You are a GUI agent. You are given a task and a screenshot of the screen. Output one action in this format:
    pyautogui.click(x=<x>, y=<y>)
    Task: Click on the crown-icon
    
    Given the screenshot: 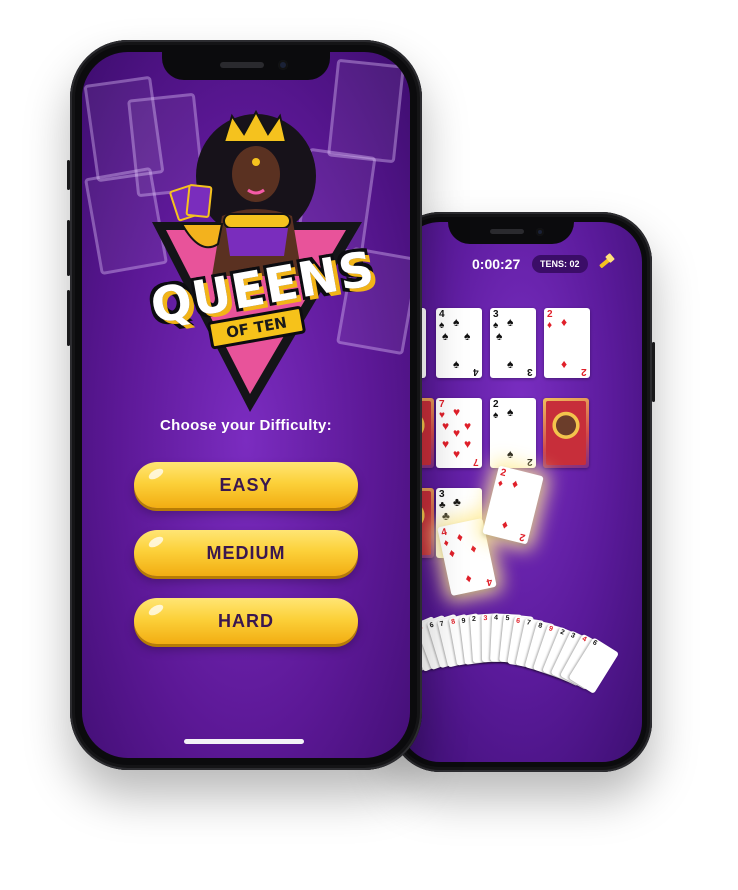 What is the action you would take?
    pyautogui.click(x=255, y=126)
    